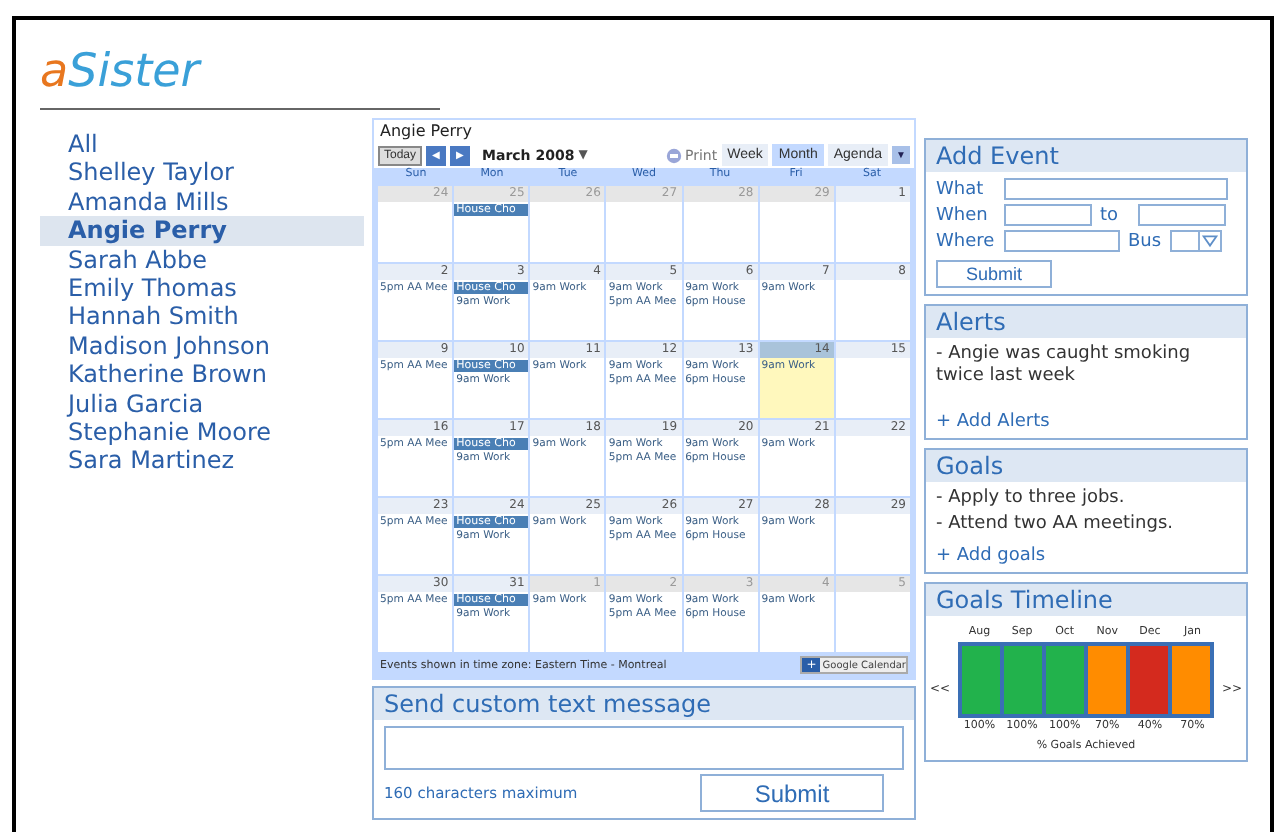 This screenshot has height=832, width=1286. Describe the element at coordinates (202, 231) in the screenshot. I see `sidebar-item: Angie Perry` at that location.